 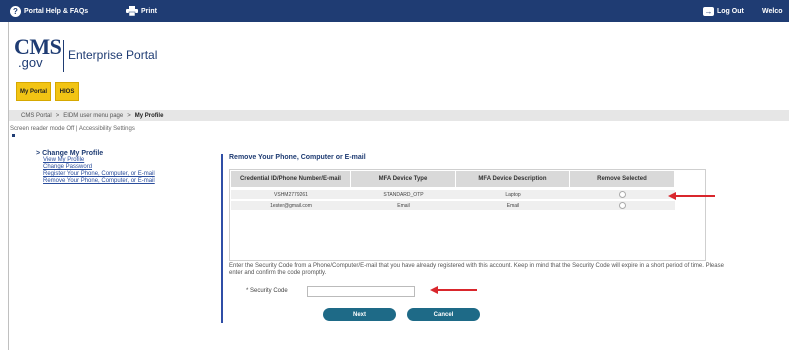 I want to click on welcome-text: Welco, so click(x=772, y=11).